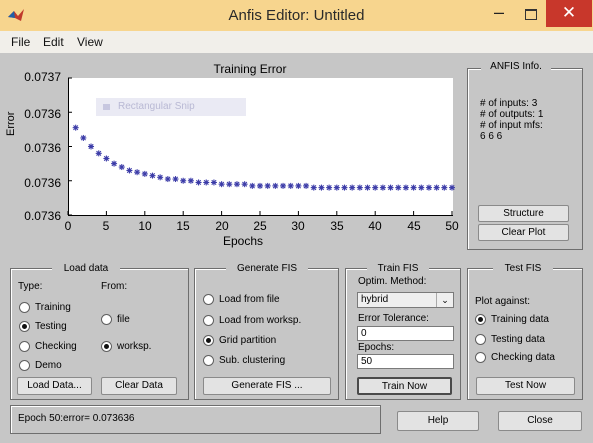 Image resolution: width=593 pixels, height=443 pixels. Describe the element at coordinates (523, 357) in the screenshot. I see `radio-plot-checking-data-label: Checking data` at that location.